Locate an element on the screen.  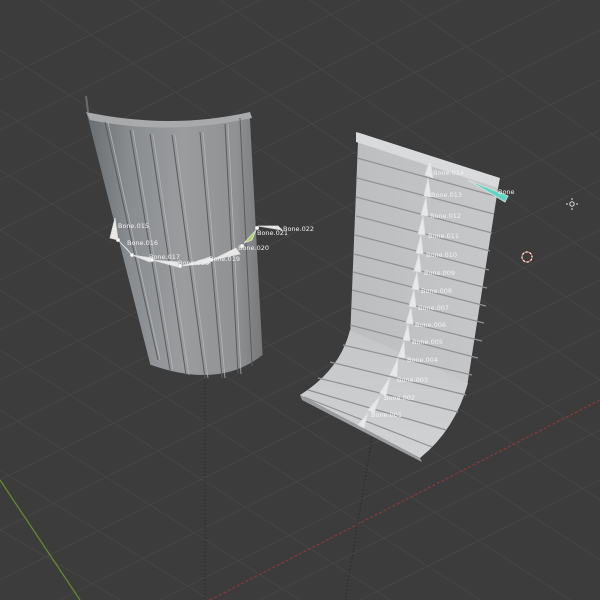
bone-label: Bone.002 is located at coordinates (399, 398).